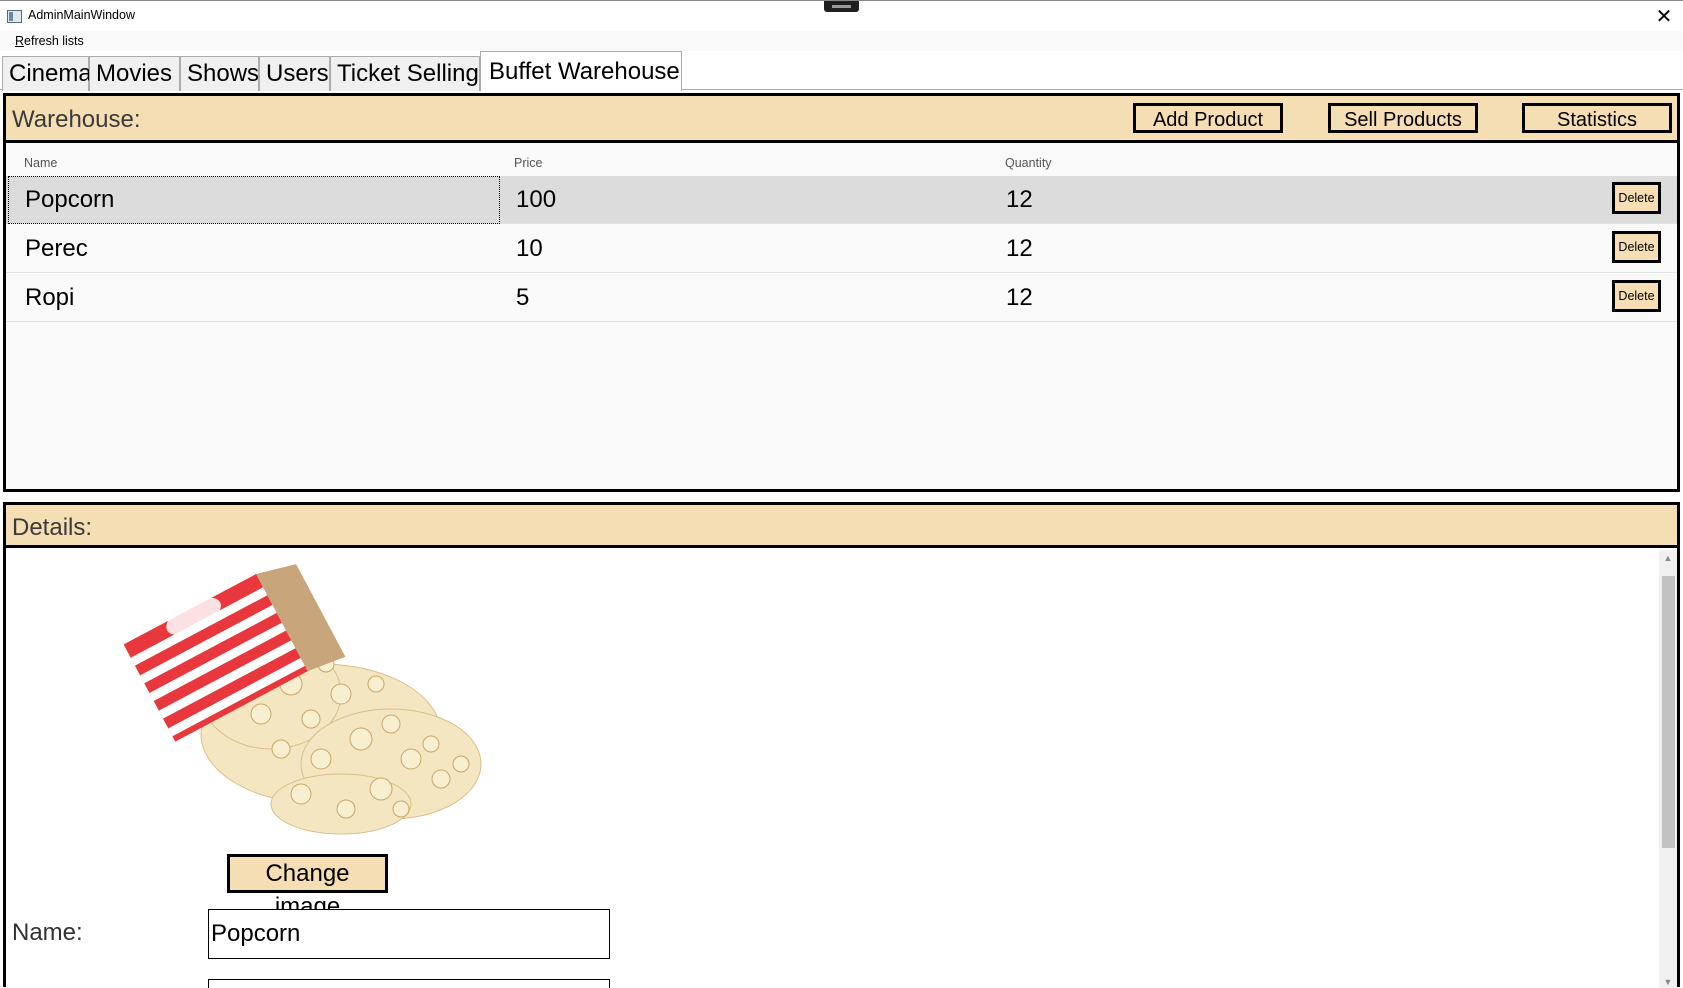 Image resolution: width=1683 pixels, height=988 pixels. I want to click on cell-price: 5, so click(523, 297).